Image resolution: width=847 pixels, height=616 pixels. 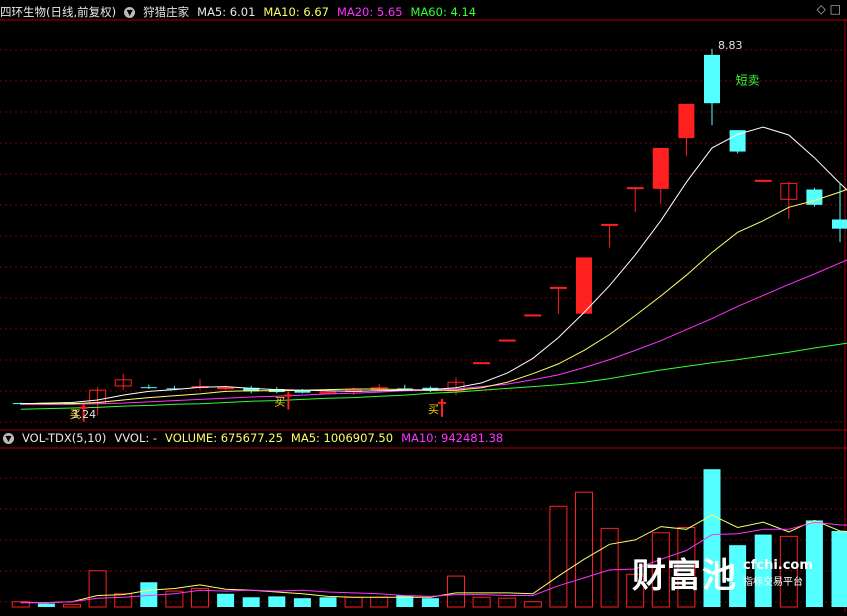 What do you see at coordinates (84, 414) in the screenshot?
I see `chart-annotation: 3.24` at bounding box center [84, 414].